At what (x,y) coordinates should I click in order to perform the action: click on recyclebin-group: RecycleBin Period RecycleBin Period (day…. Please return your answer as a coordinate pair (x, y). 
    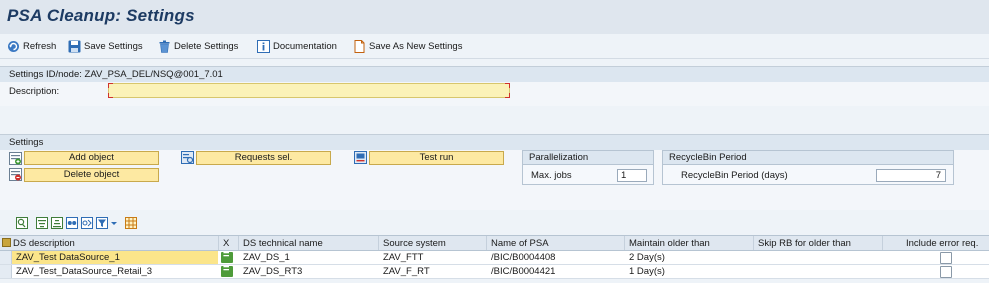
    Looking at the image, I should click on (808, 167).